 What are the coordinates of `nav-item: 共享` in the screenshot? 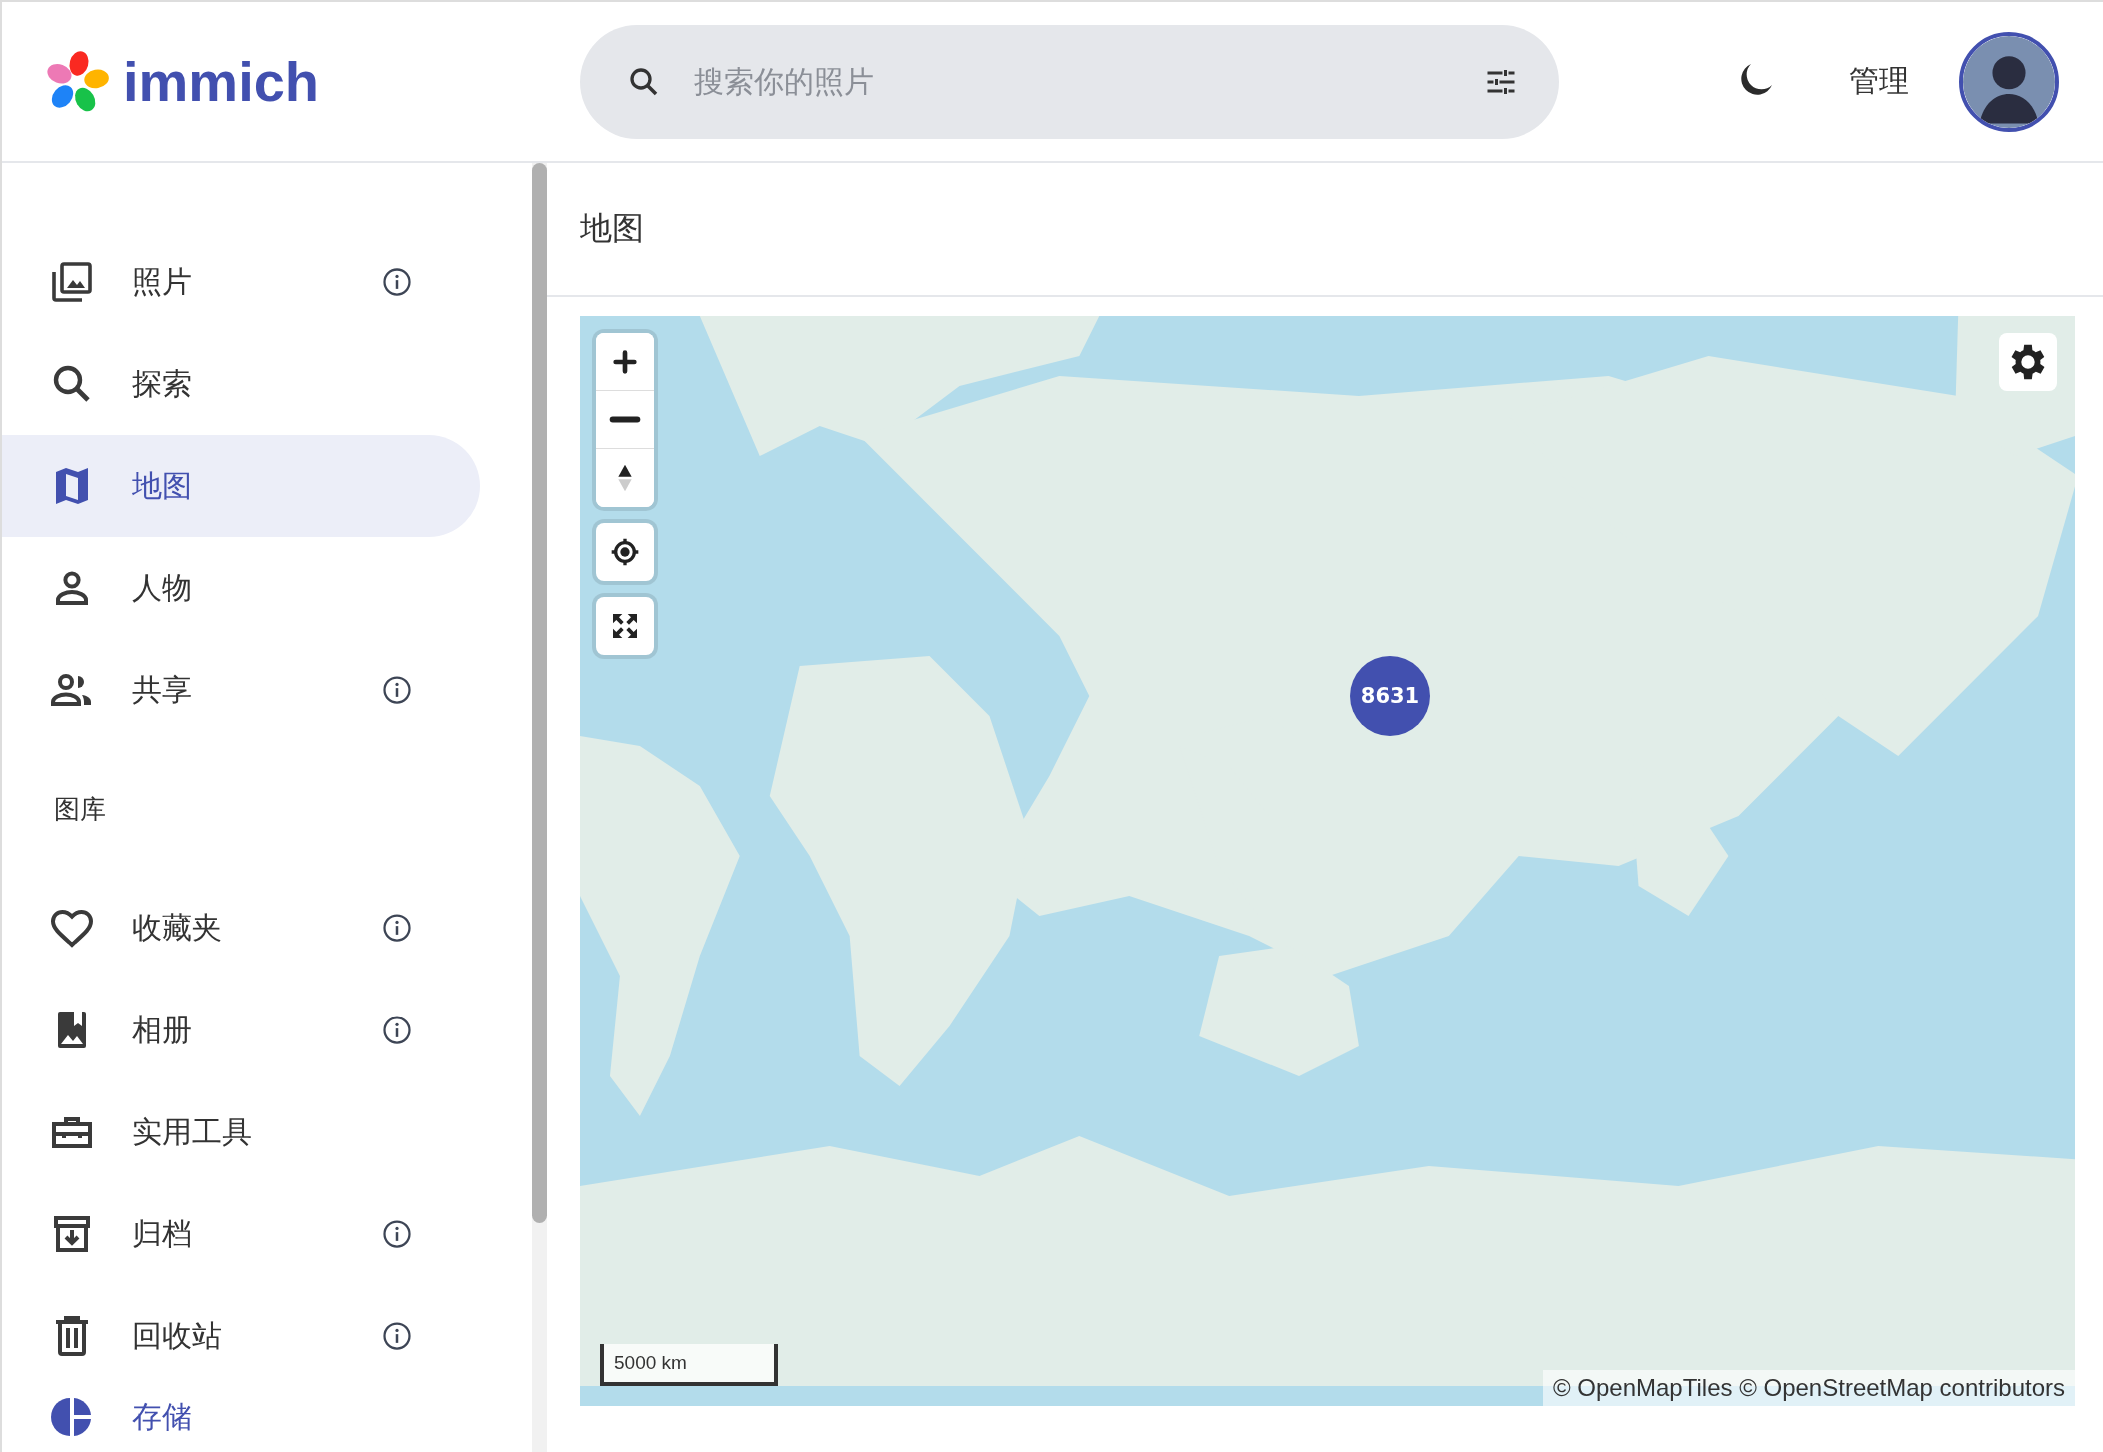 It's located at (241, 690).